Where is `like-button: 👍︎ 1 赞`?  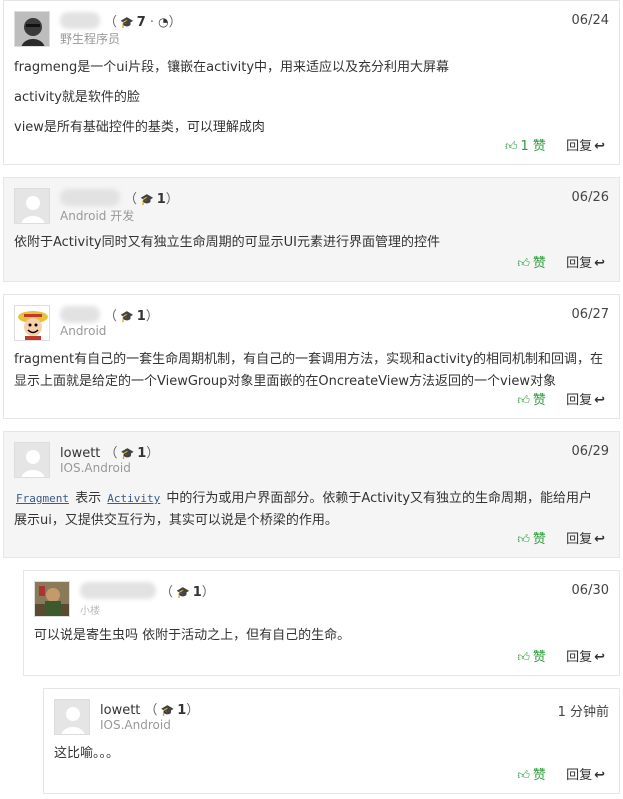 like-button: 👍︎ 1 赞 is located at coordinates (525, 146).